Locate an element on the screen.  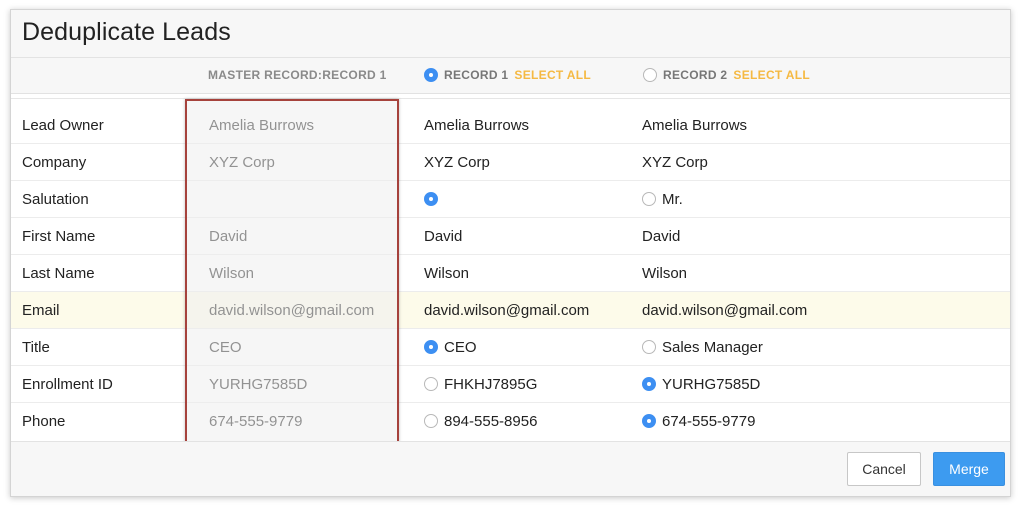
field-label: Enrollment ID is located at coordinates (67, 384).